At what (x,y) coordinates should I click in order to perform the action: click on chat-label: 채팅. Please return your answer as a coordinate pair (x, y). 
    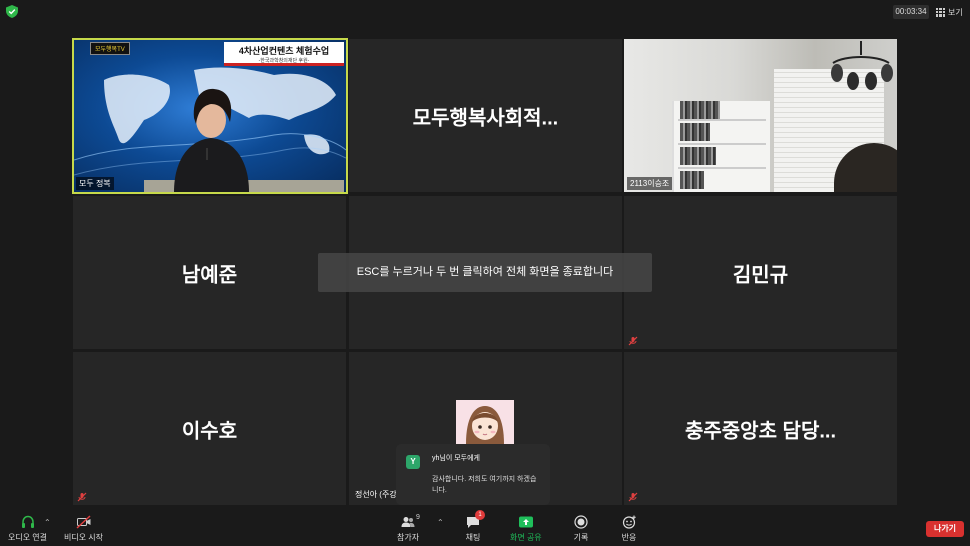
    Looking at the image, I should click on (473, 537).